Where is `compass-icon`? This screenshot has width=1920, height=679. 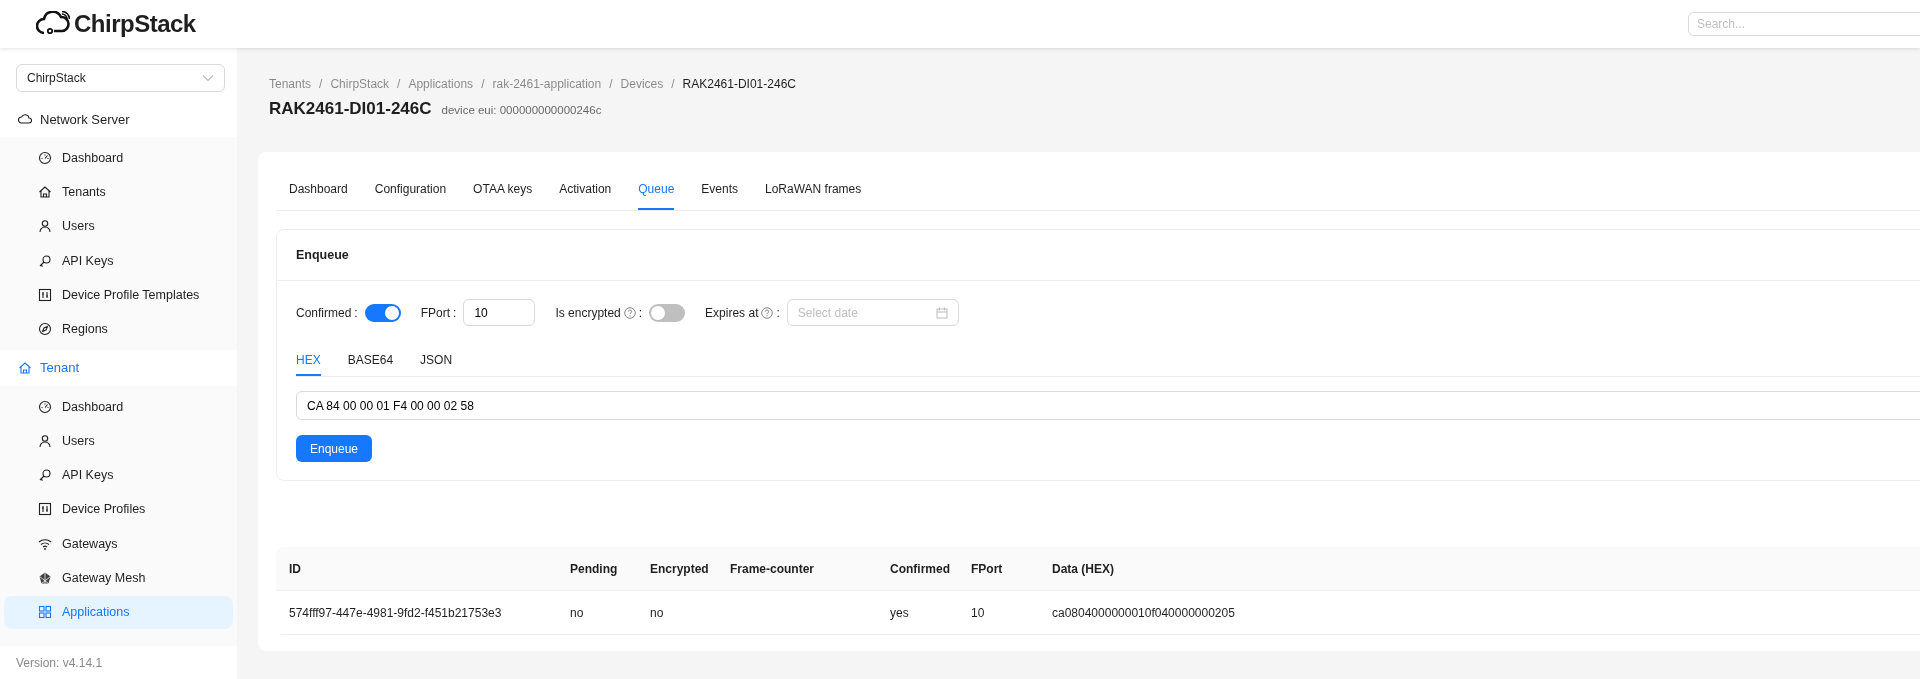 compass-icon is located at coordinates (45, 329).